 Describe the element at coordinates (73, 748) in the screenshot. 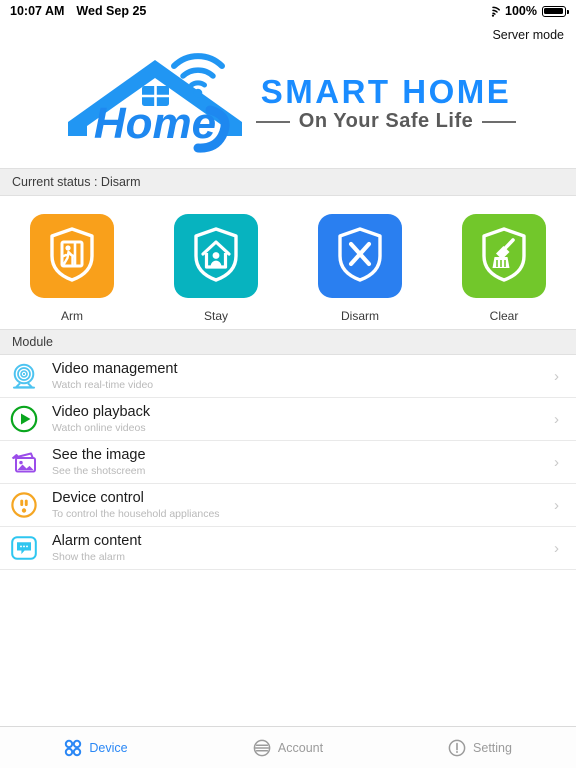

I see `grid-four-circles-icon` at that location.